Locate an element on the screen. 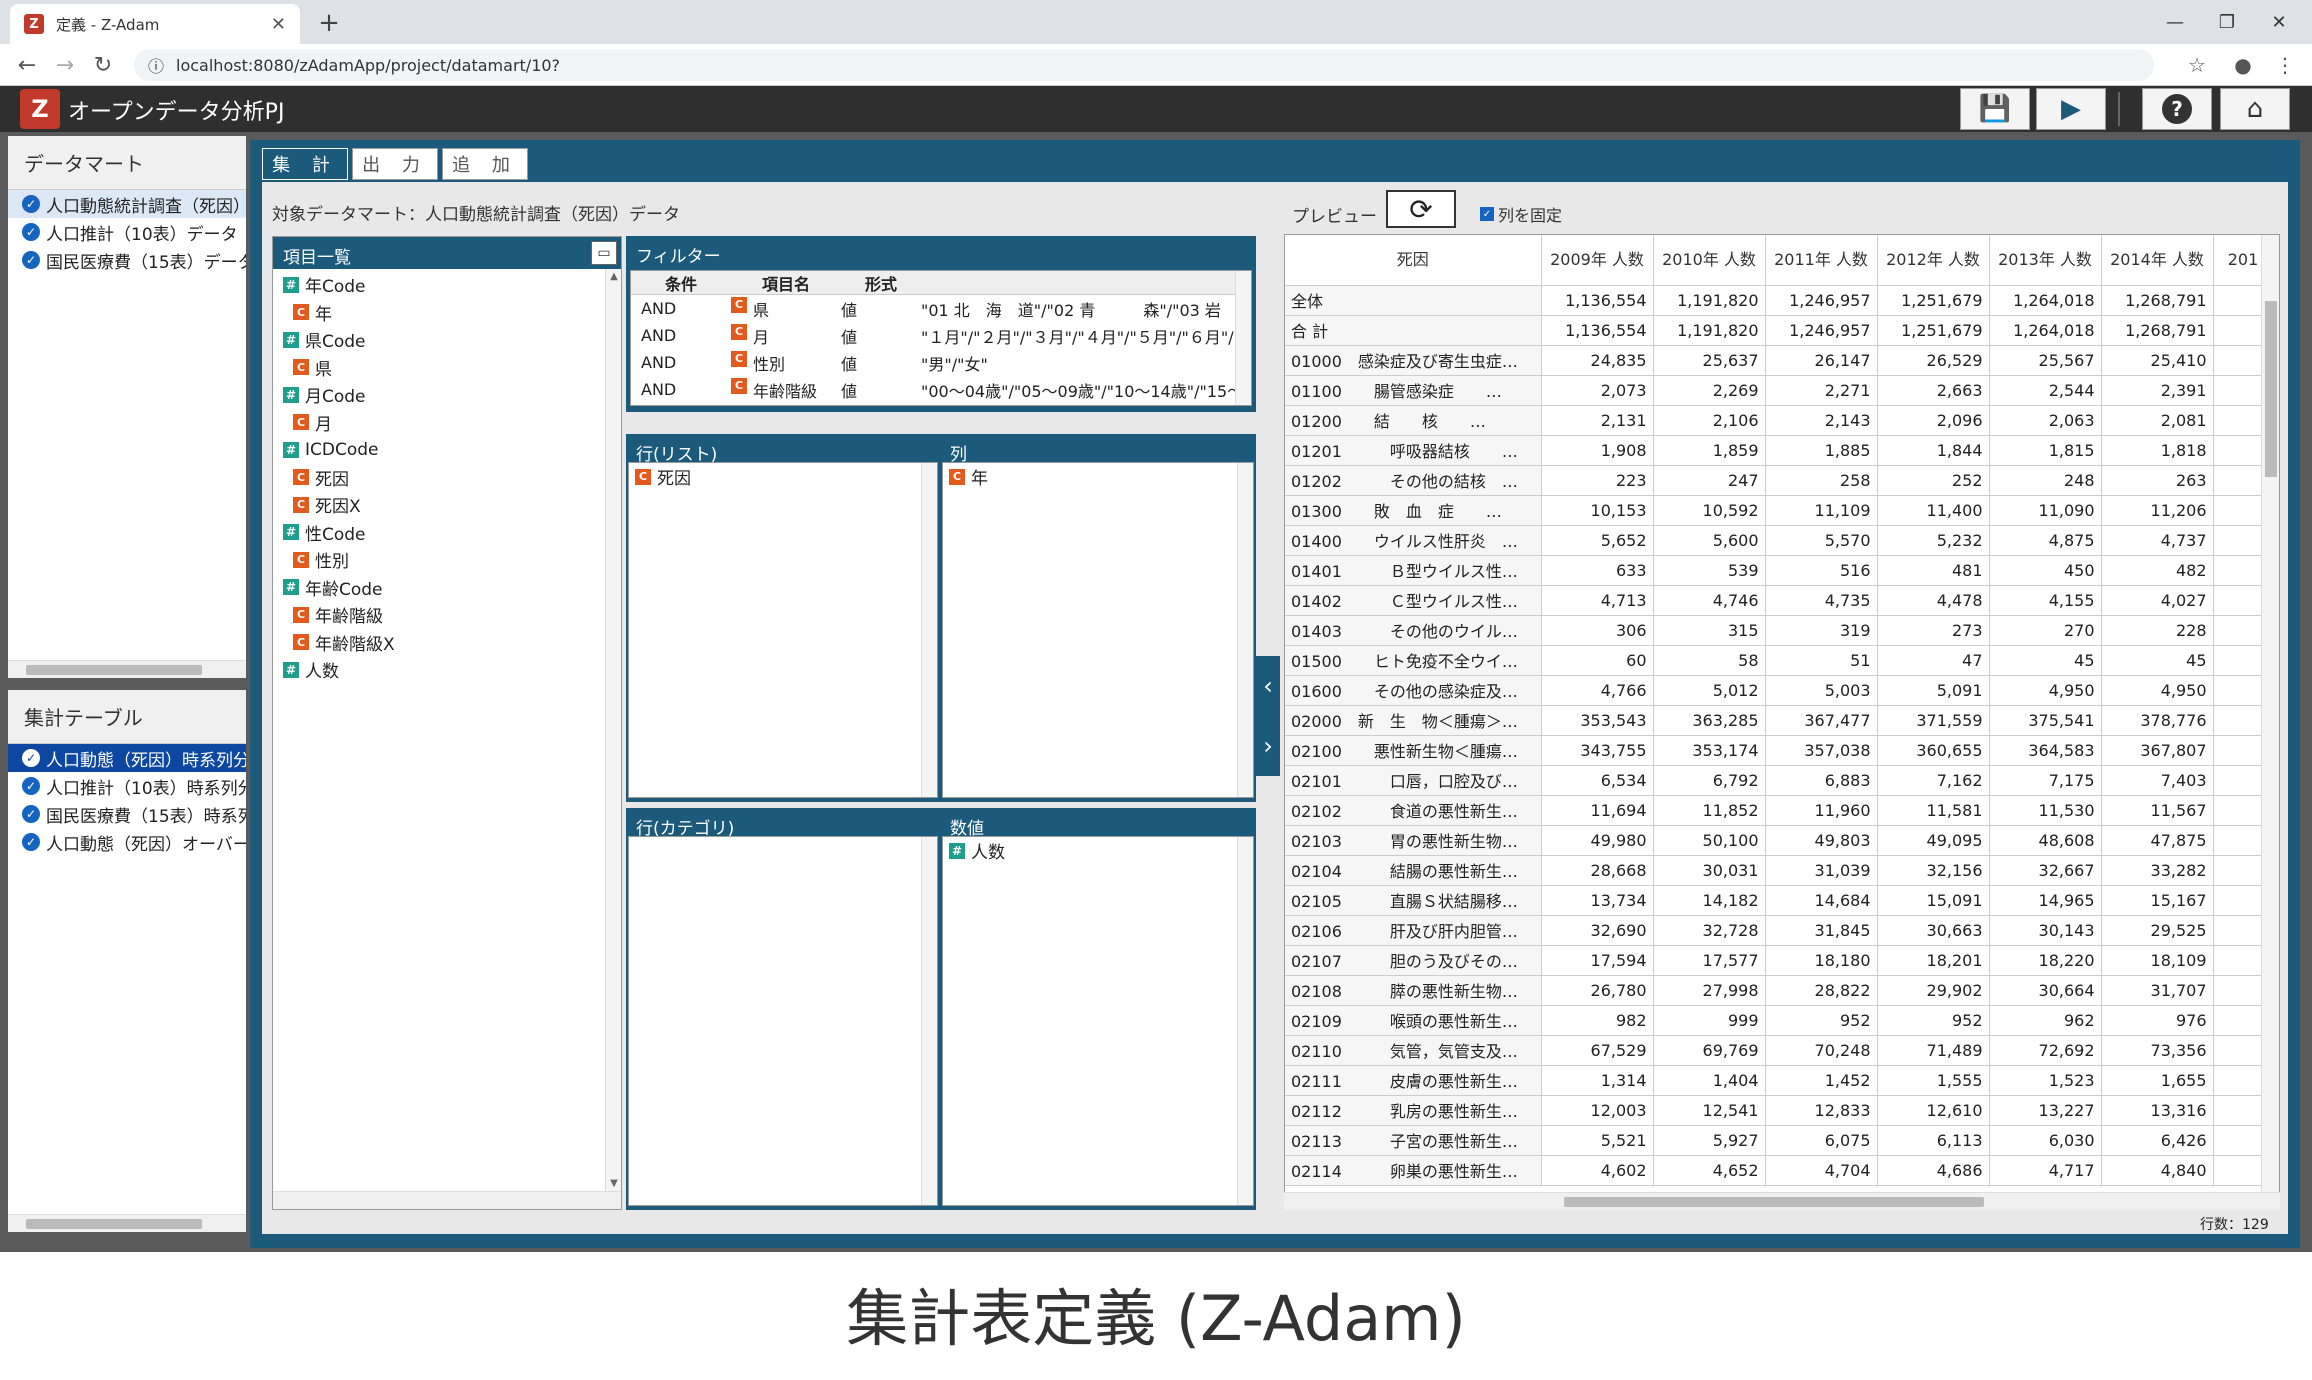  agg-table-item: ✓ 人口動態（死因）オーバーレ is located at coordinates (127, 842).